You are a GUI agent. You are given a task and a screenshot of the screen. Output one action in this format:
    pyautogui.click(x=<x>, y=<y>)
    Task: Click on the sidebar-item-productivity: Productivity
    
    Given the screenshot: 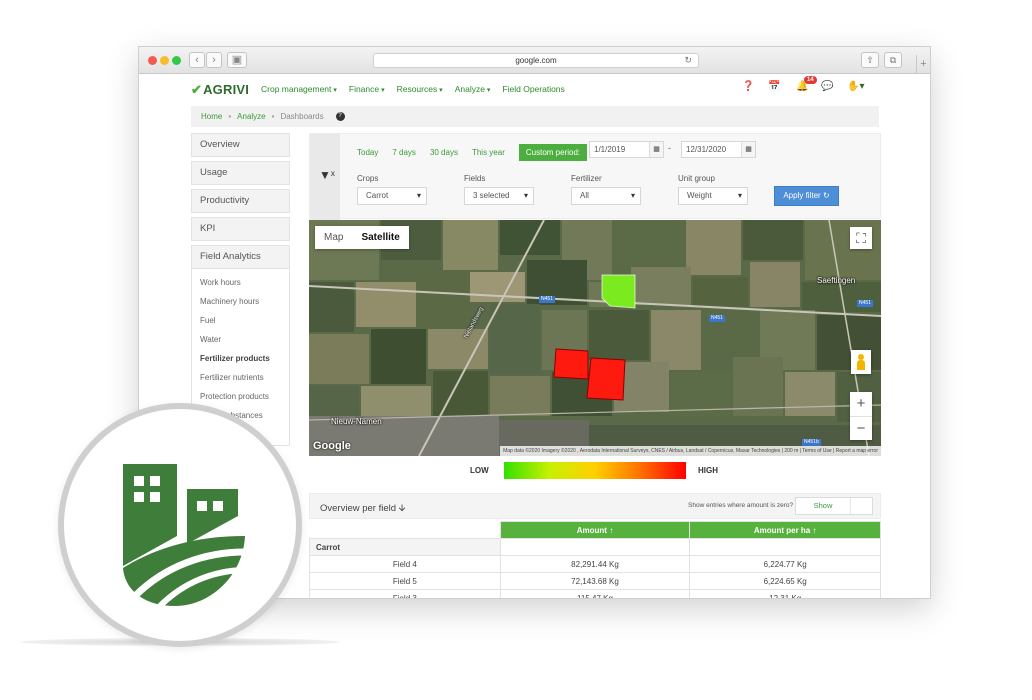 What is the action you would take?
    pyautogui.click(x=240, y=201)
    